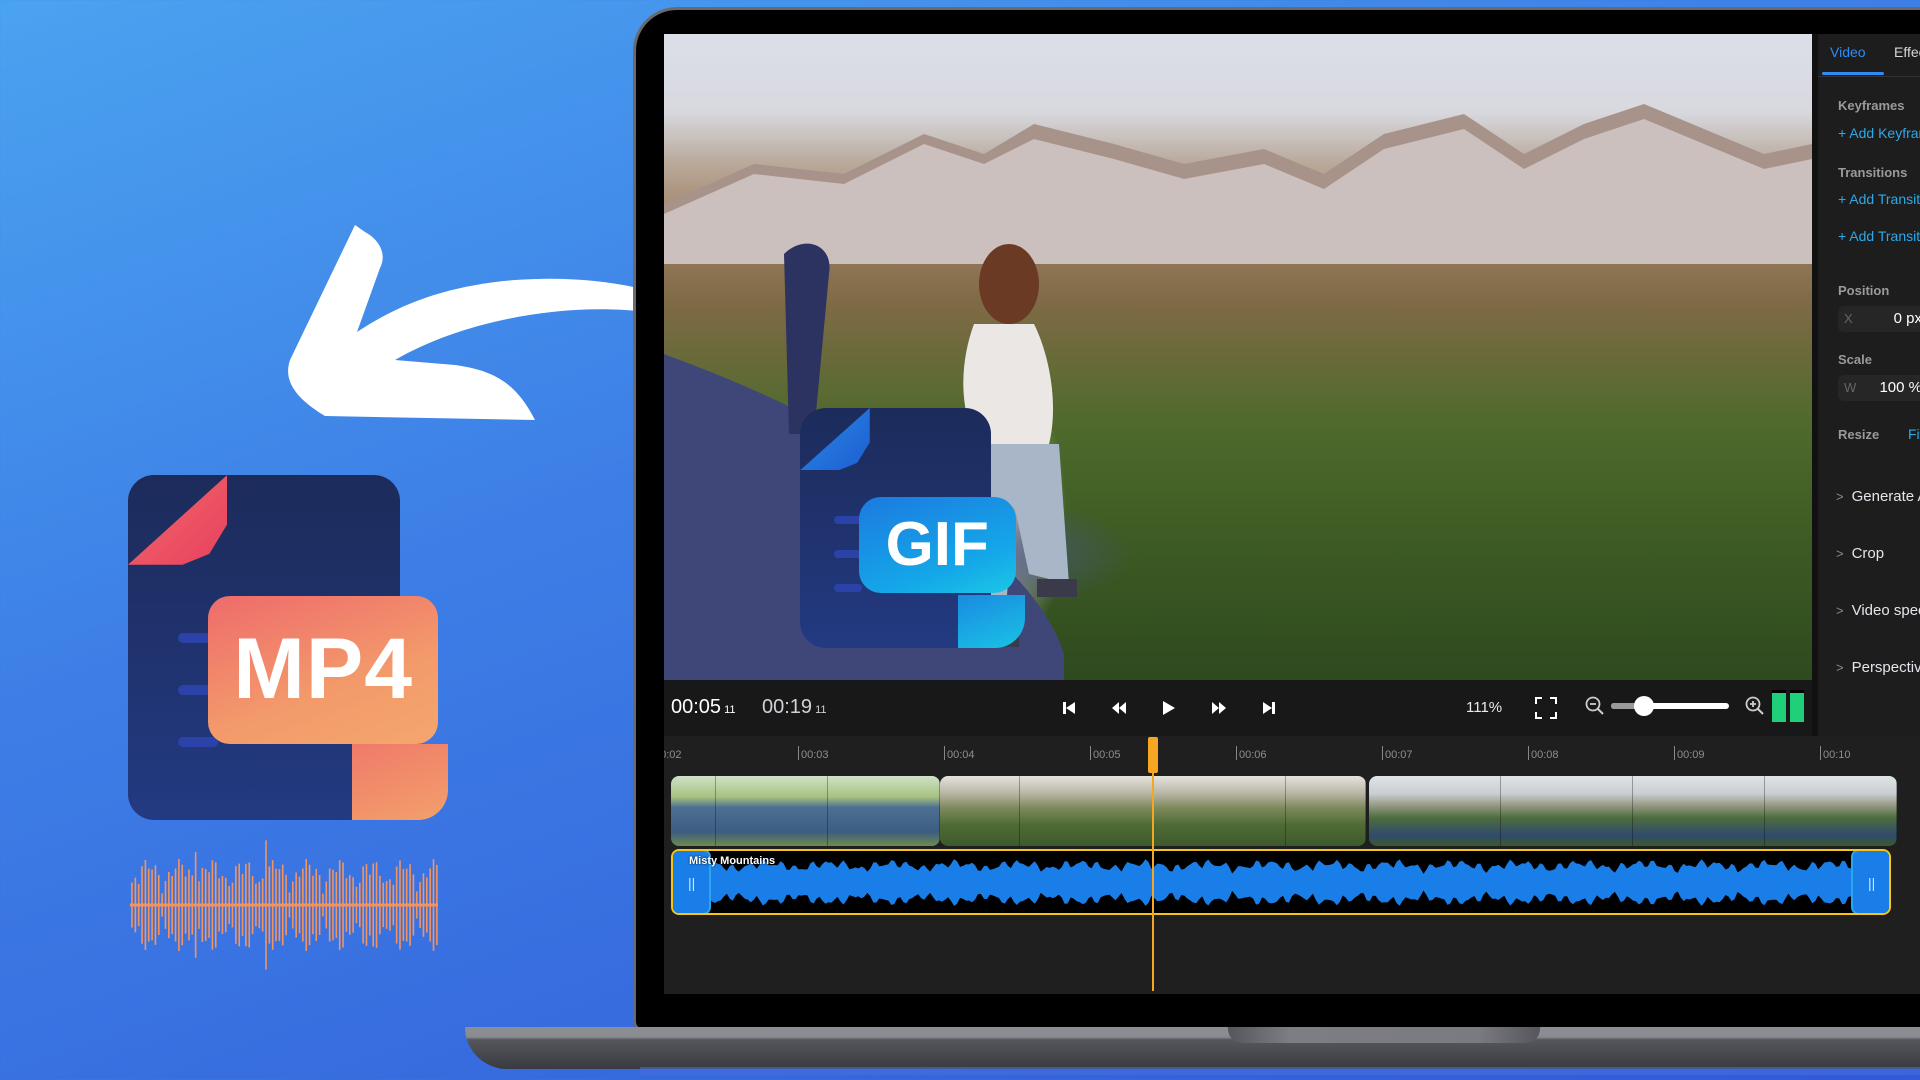 The height and width of the screenshot is (1080, 1920). Describe the element at coordinates (1105, 753) in the screenshot. I see `ruler-tick: 00:05` at that location.